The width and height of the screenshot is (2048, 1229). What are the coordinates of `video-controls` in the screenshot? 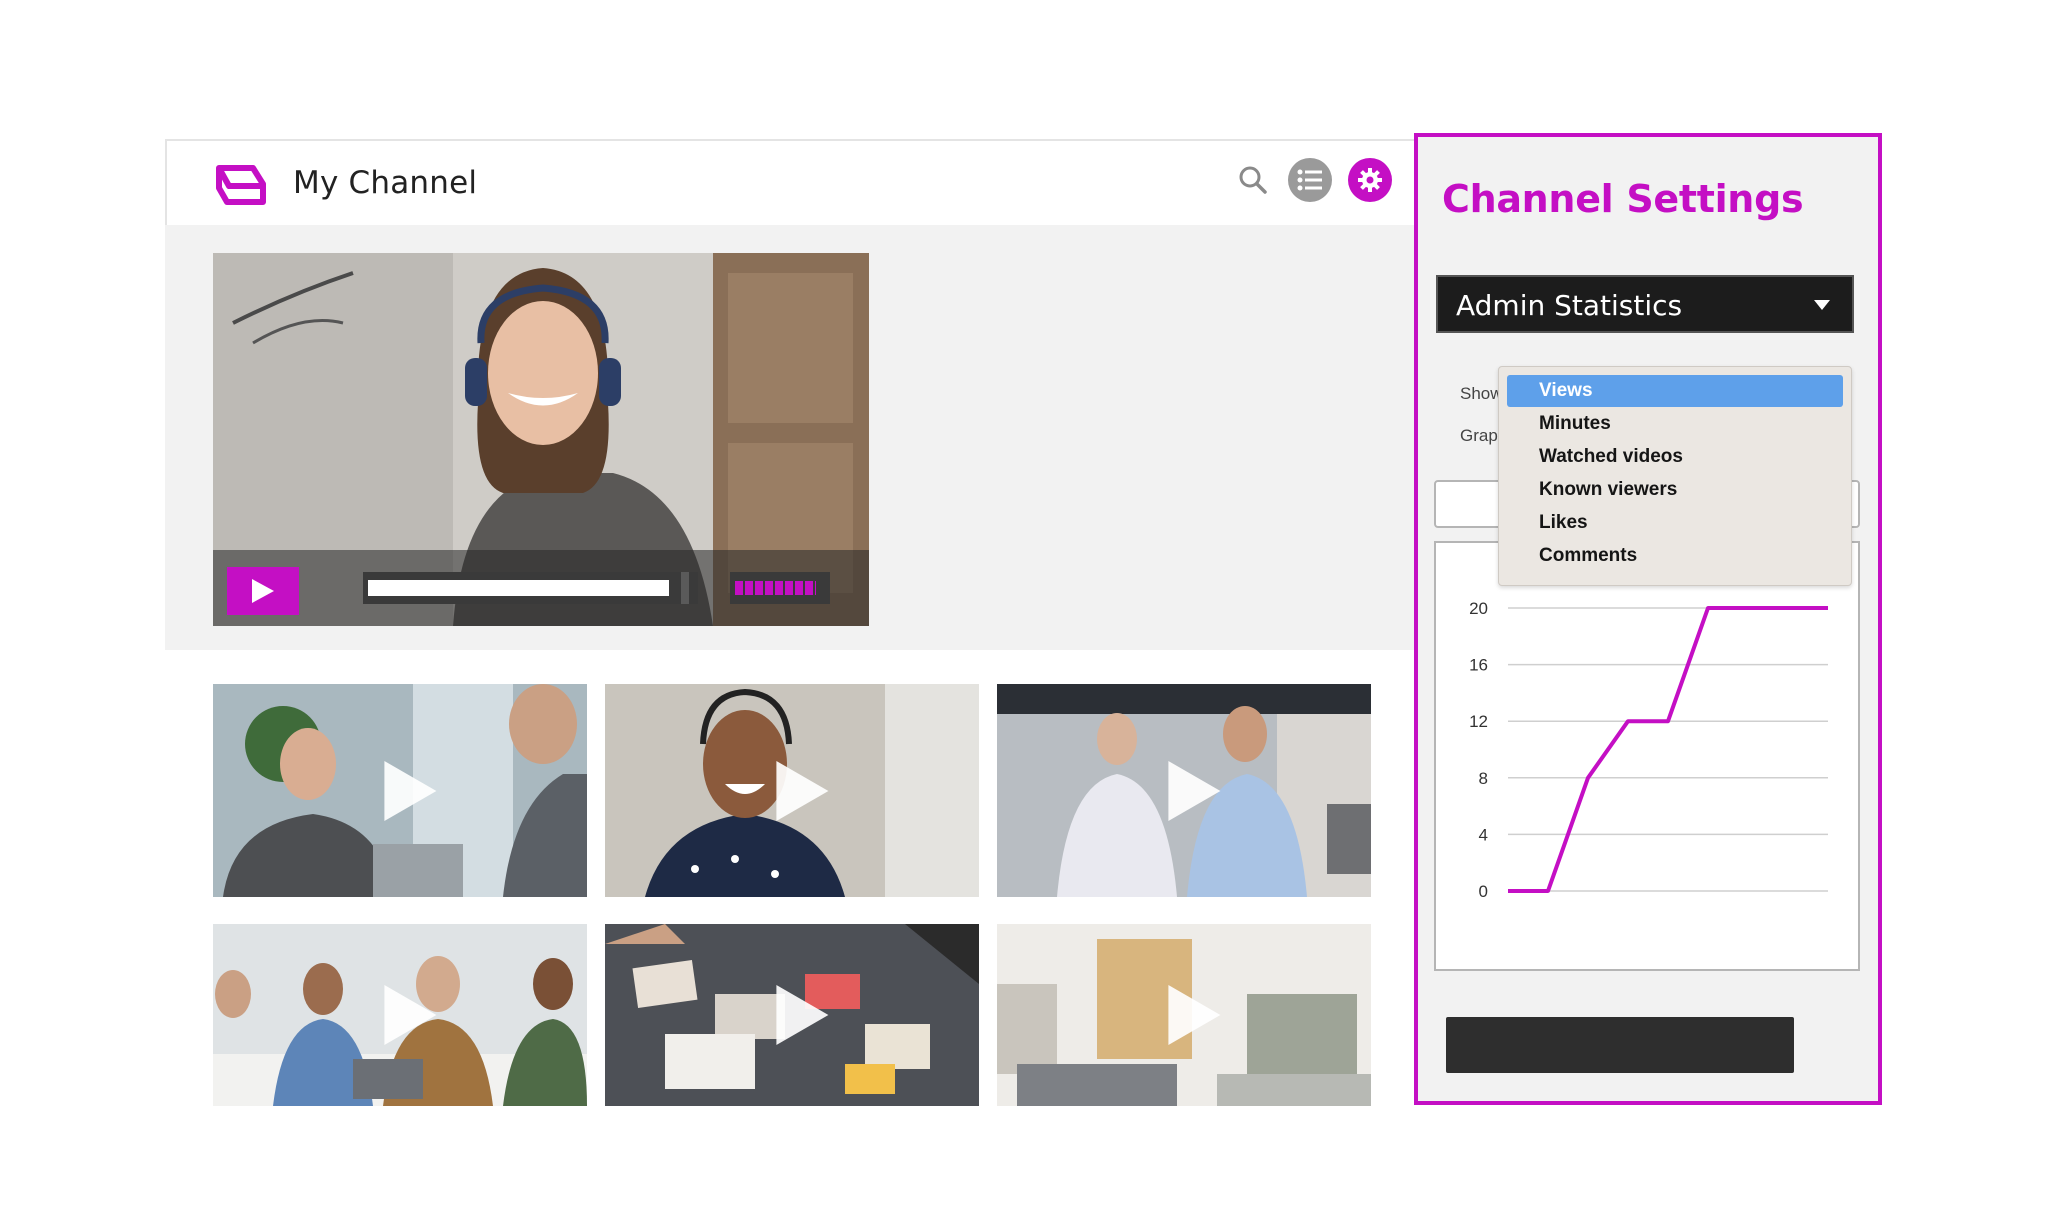 It's located at (541, 588).